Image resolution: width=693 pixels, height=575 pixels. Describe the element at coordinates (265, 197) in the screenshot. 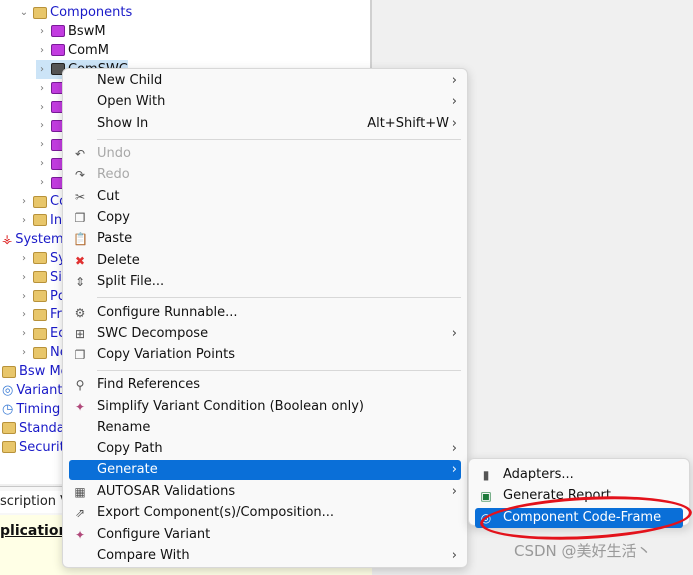

I see `menu-item-cut: ✂ Cut` at that location.